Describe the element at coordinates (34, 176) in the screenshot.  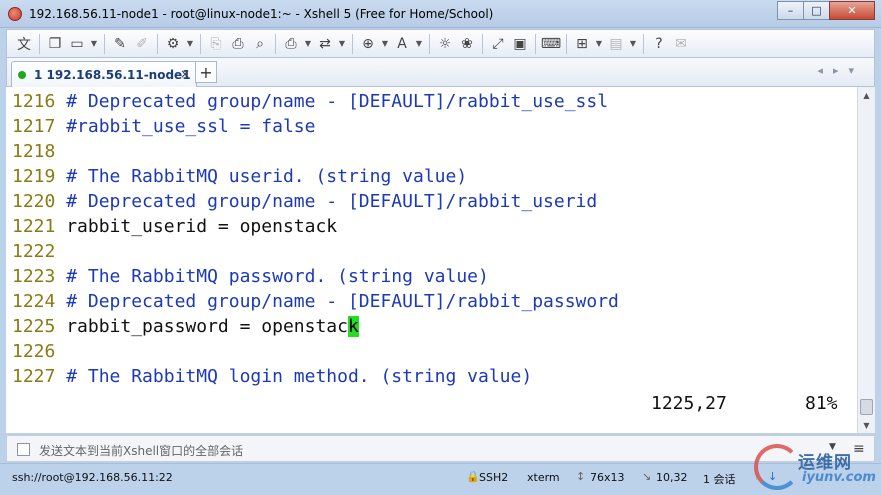
I see `line-number: 1219` at that location.